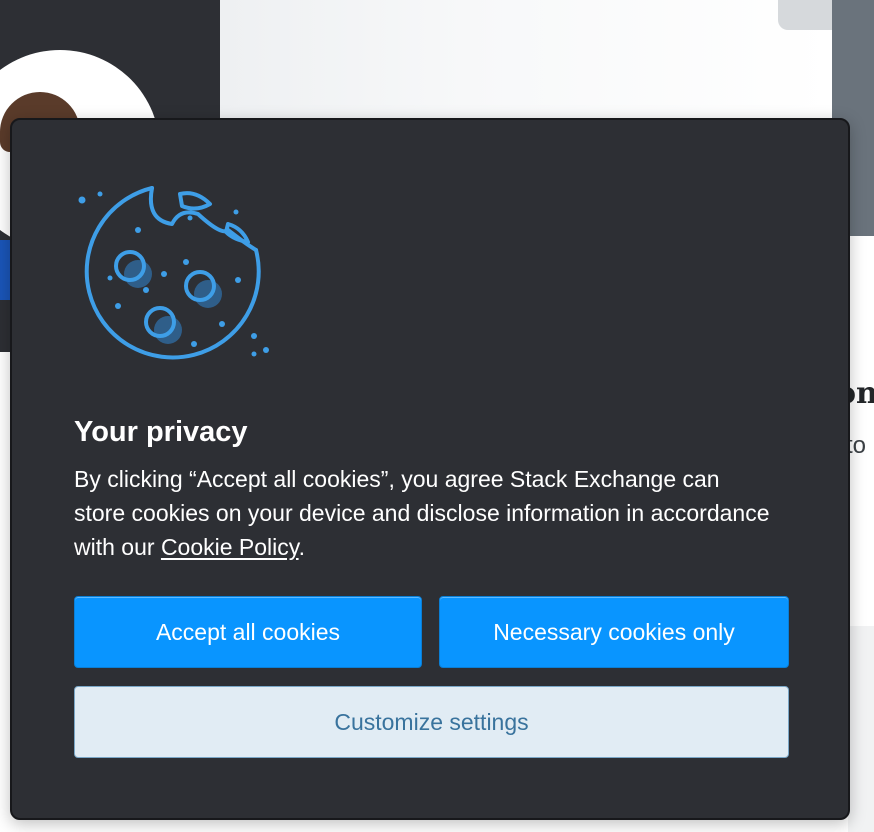 The height and width of the screenshot is (832, 874). Describe the element at coordinates (861, 431) in the screenshot. I see `background-content-panel` at that location.